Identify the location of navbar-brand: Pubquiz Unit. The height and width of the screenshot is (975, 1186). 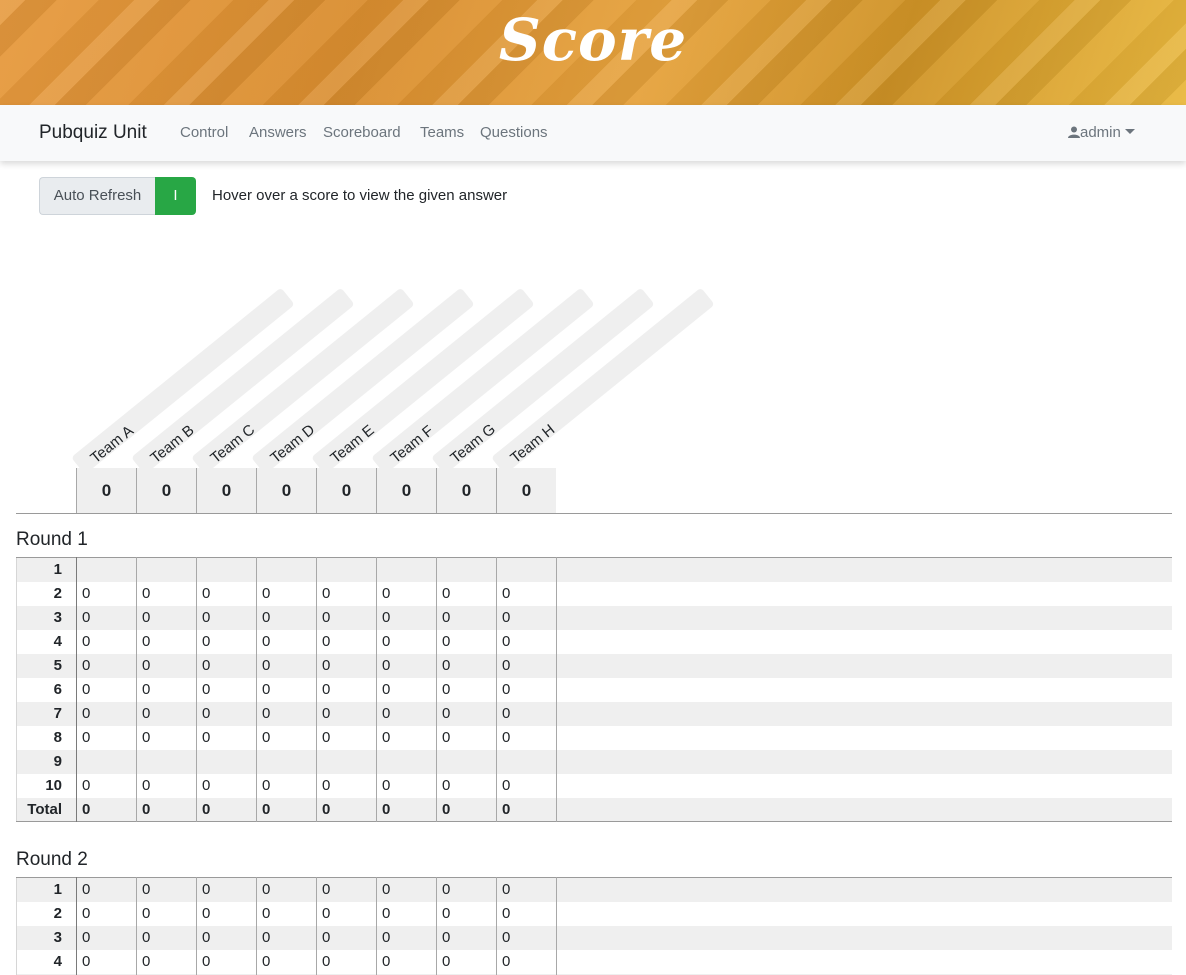
(93, 133).